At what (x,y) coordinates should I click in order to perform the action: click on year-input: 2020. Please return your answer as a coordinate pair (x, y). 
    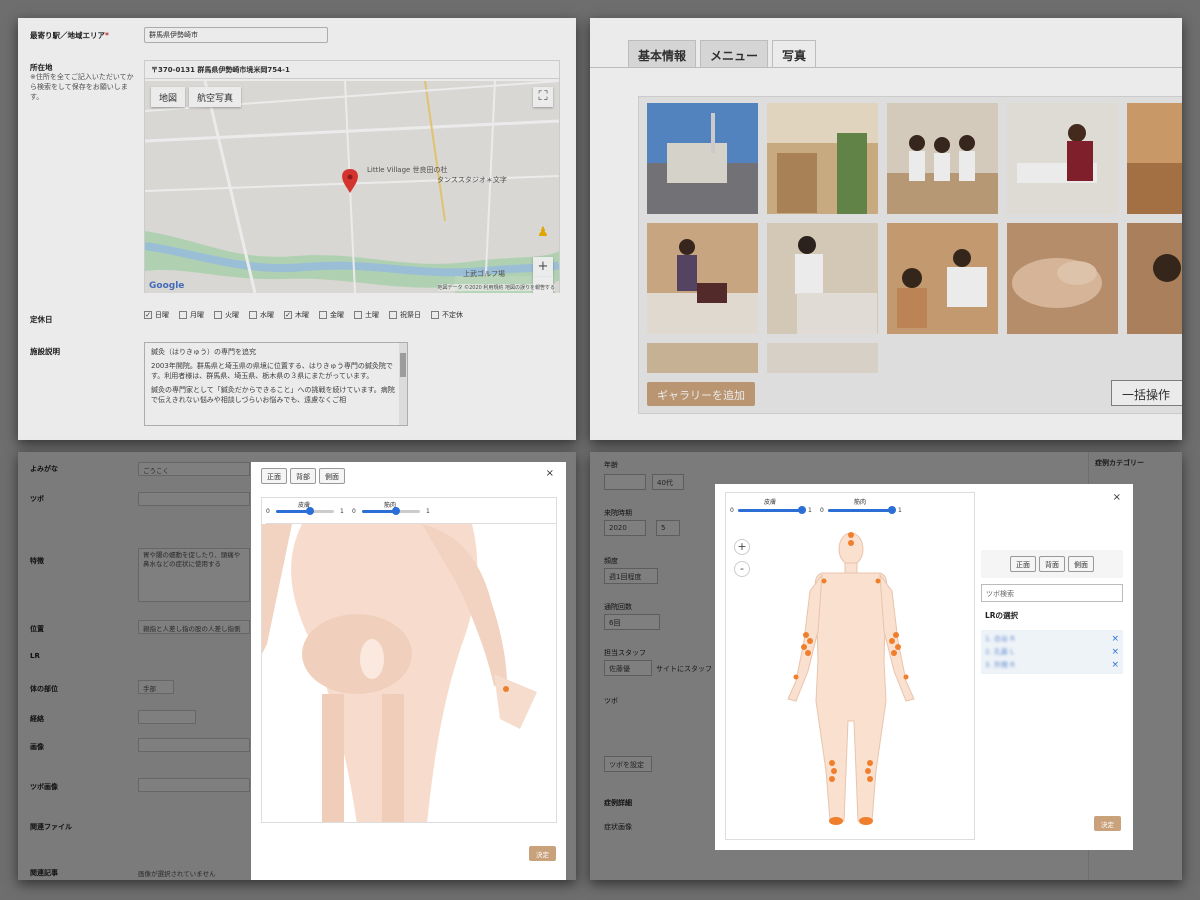
    Looking at the image, I should click on (625, 528).